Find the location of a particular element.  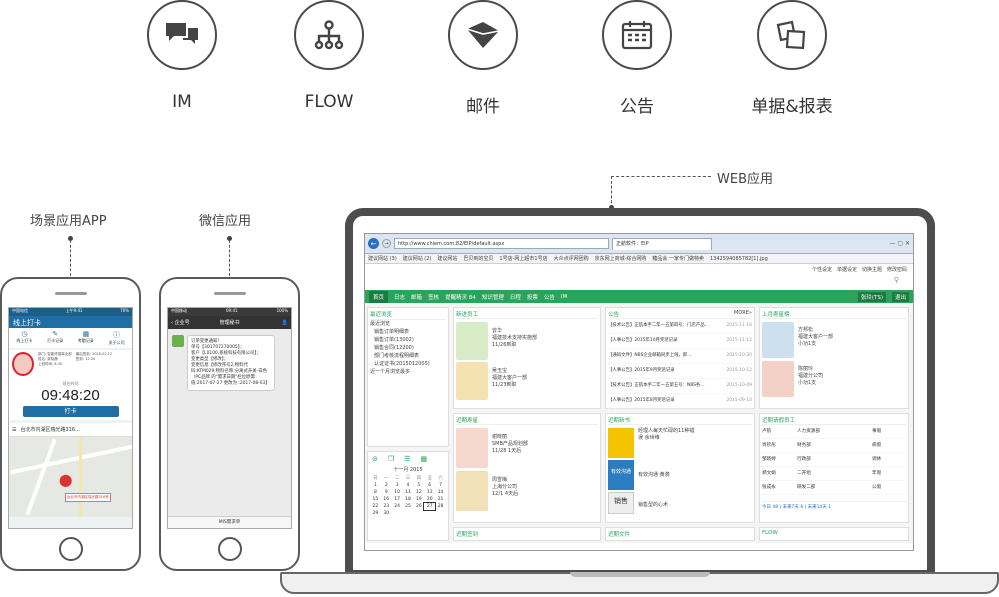

recent-item: 部门考核流程明细表 is located at coordinates (408, 356).